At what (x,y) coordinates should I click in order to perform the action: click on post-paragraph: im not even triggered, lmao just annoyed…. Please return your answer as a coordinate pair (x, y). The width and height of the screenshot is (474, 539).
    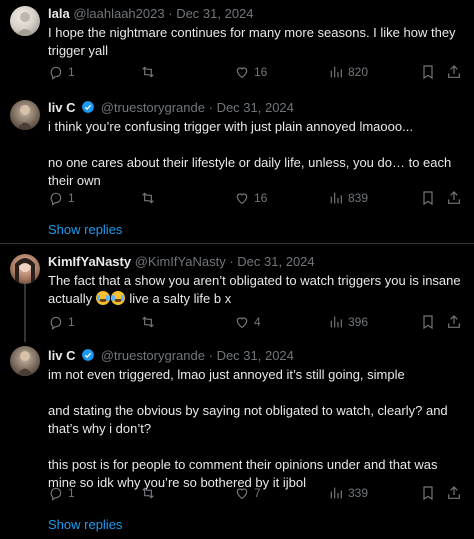
    Looking at the image, I should click on (226, 374).